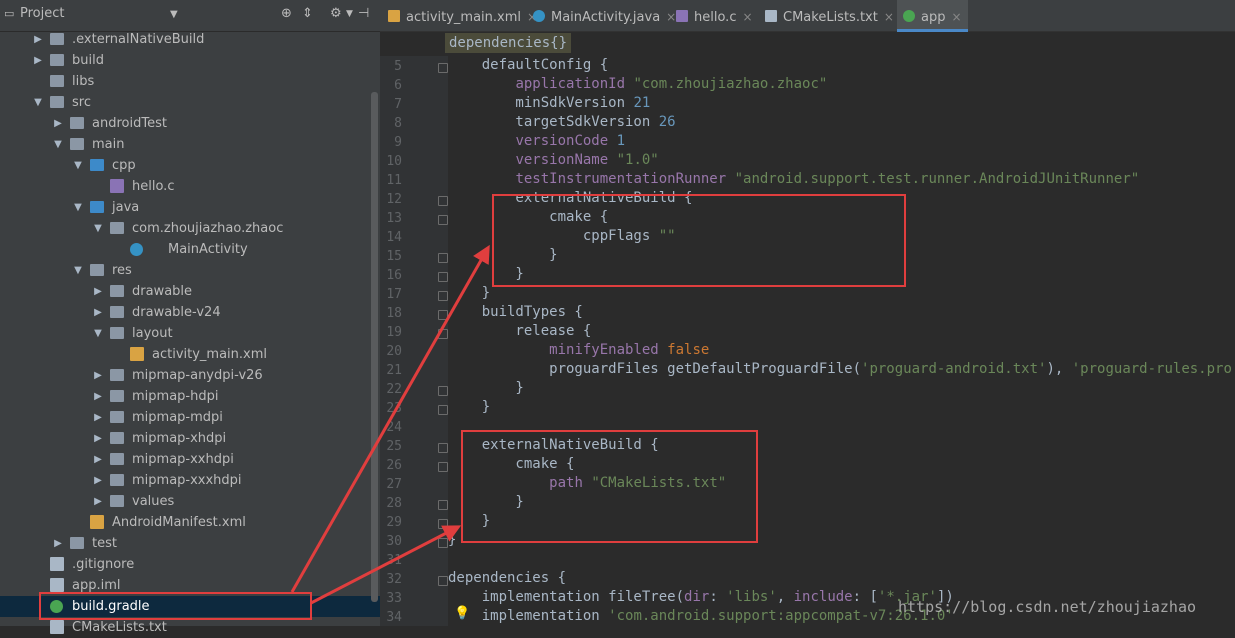 Image resolution: width=1235 pixels, height=638 pixels. I want to click on tree-item-gitignore: .gitignore, so click(190, 564).